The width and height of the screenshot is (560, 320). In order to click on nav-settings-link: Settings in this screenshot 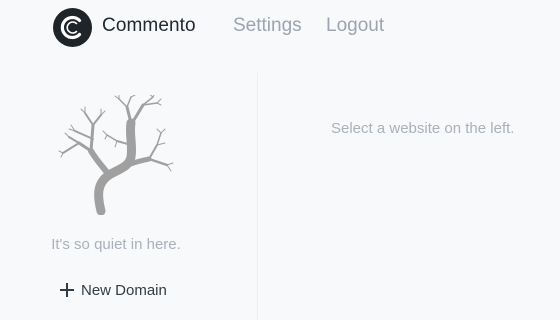, I will do `click(267, 26)`.